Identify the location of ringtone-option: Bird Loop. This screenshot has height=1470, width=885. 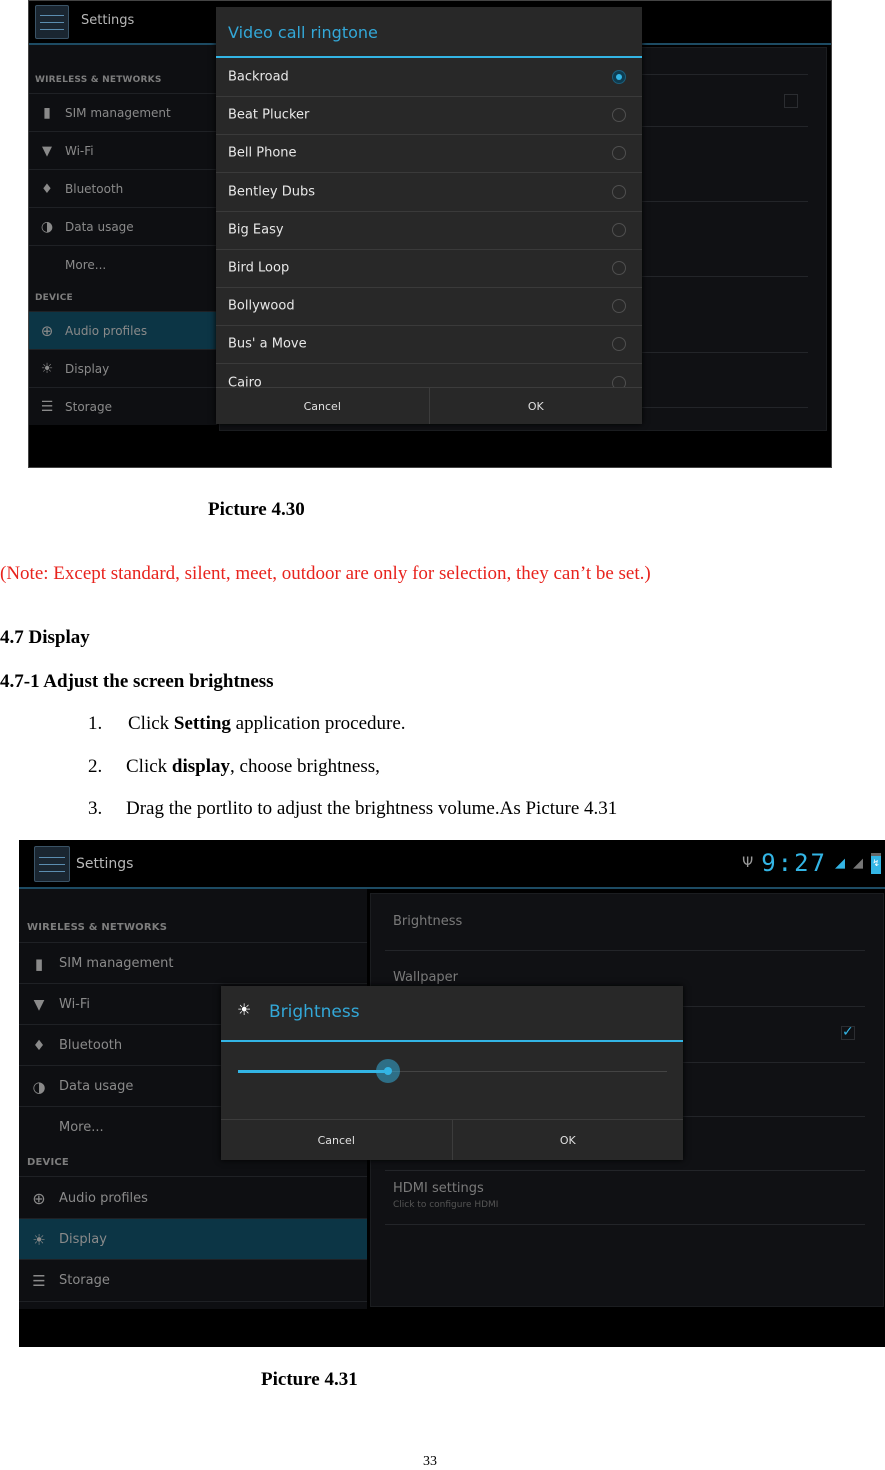
(429, 268).